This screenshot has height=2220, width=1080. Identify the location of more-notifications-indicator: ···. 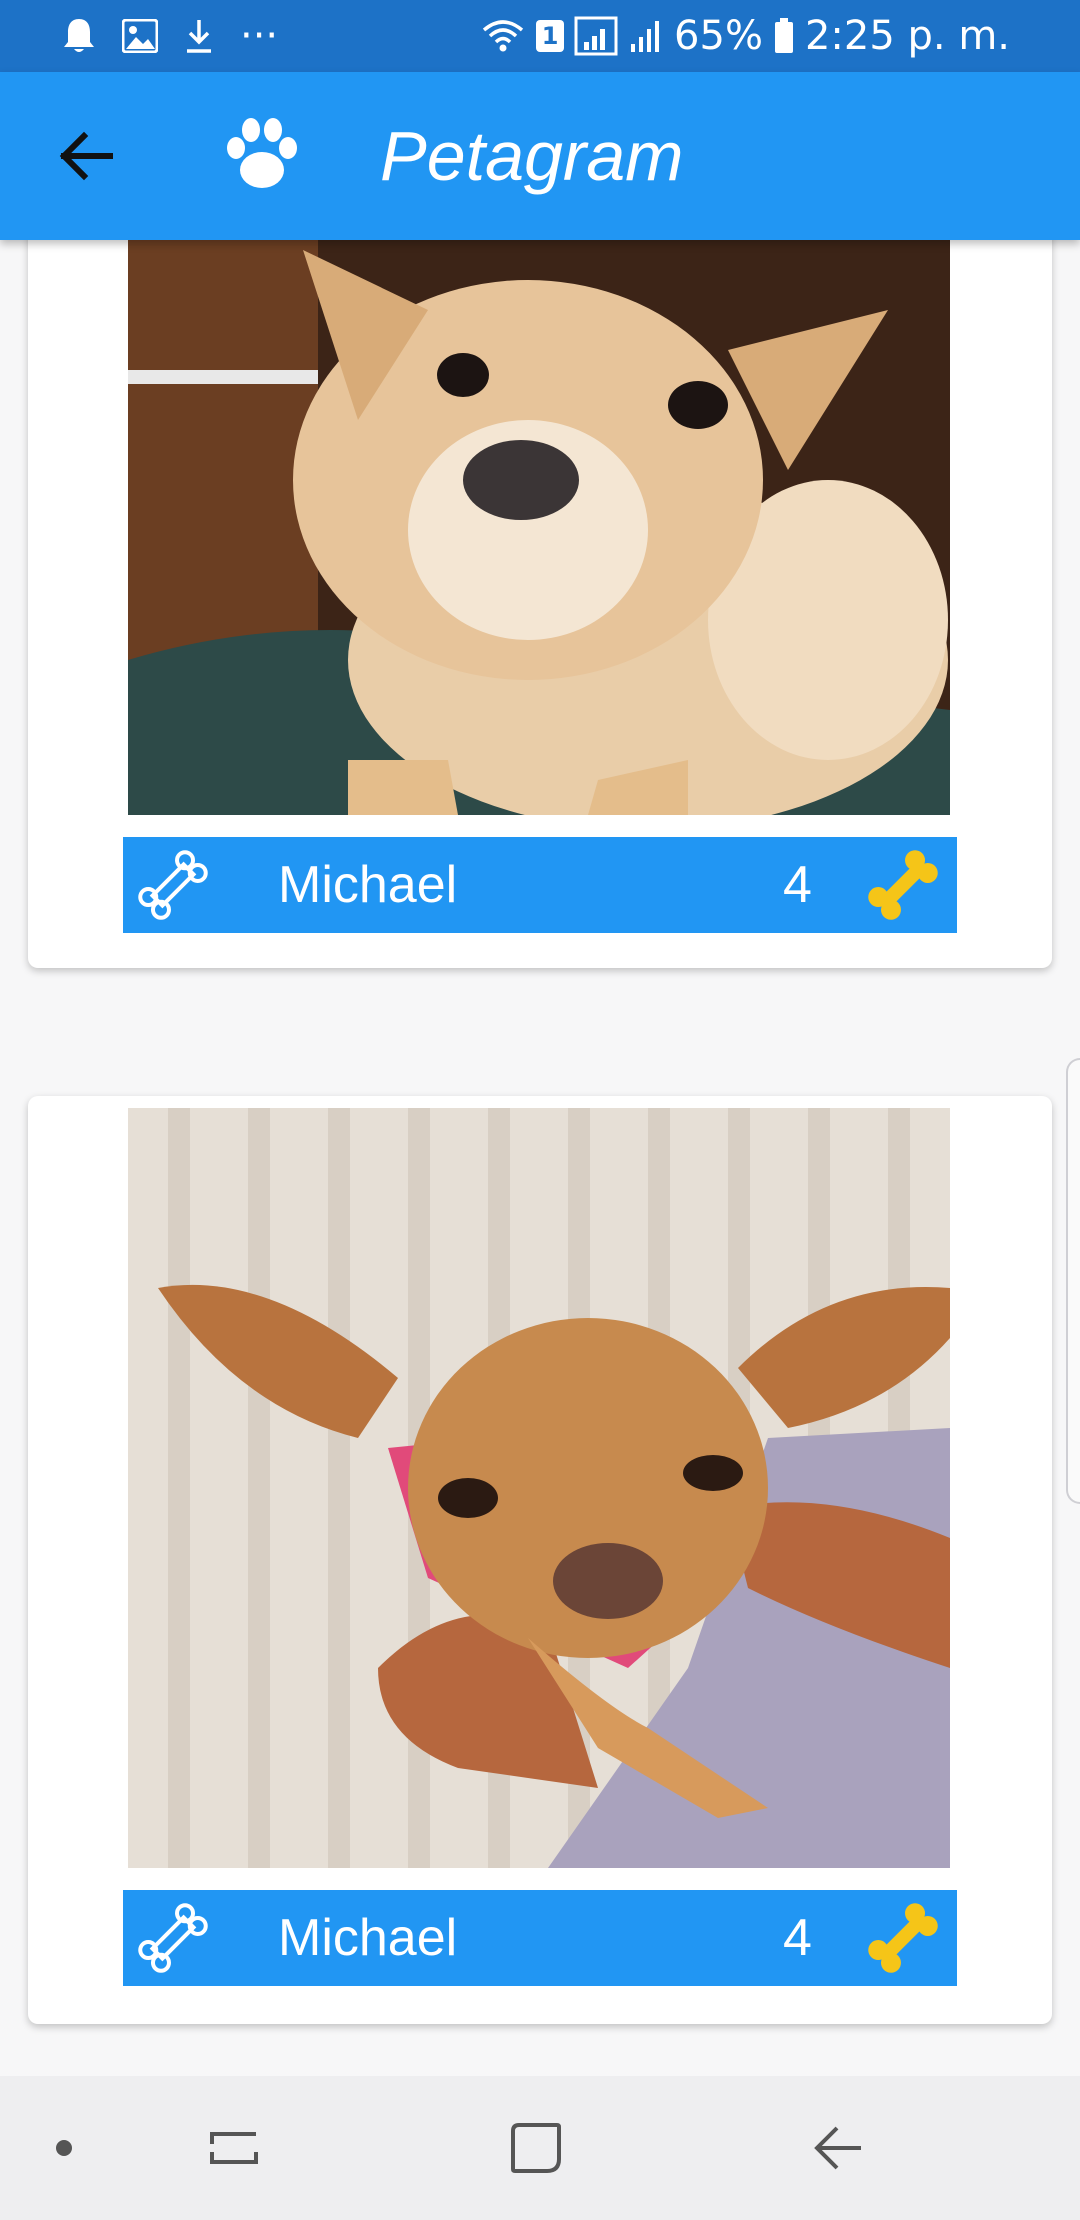
(259, 36).